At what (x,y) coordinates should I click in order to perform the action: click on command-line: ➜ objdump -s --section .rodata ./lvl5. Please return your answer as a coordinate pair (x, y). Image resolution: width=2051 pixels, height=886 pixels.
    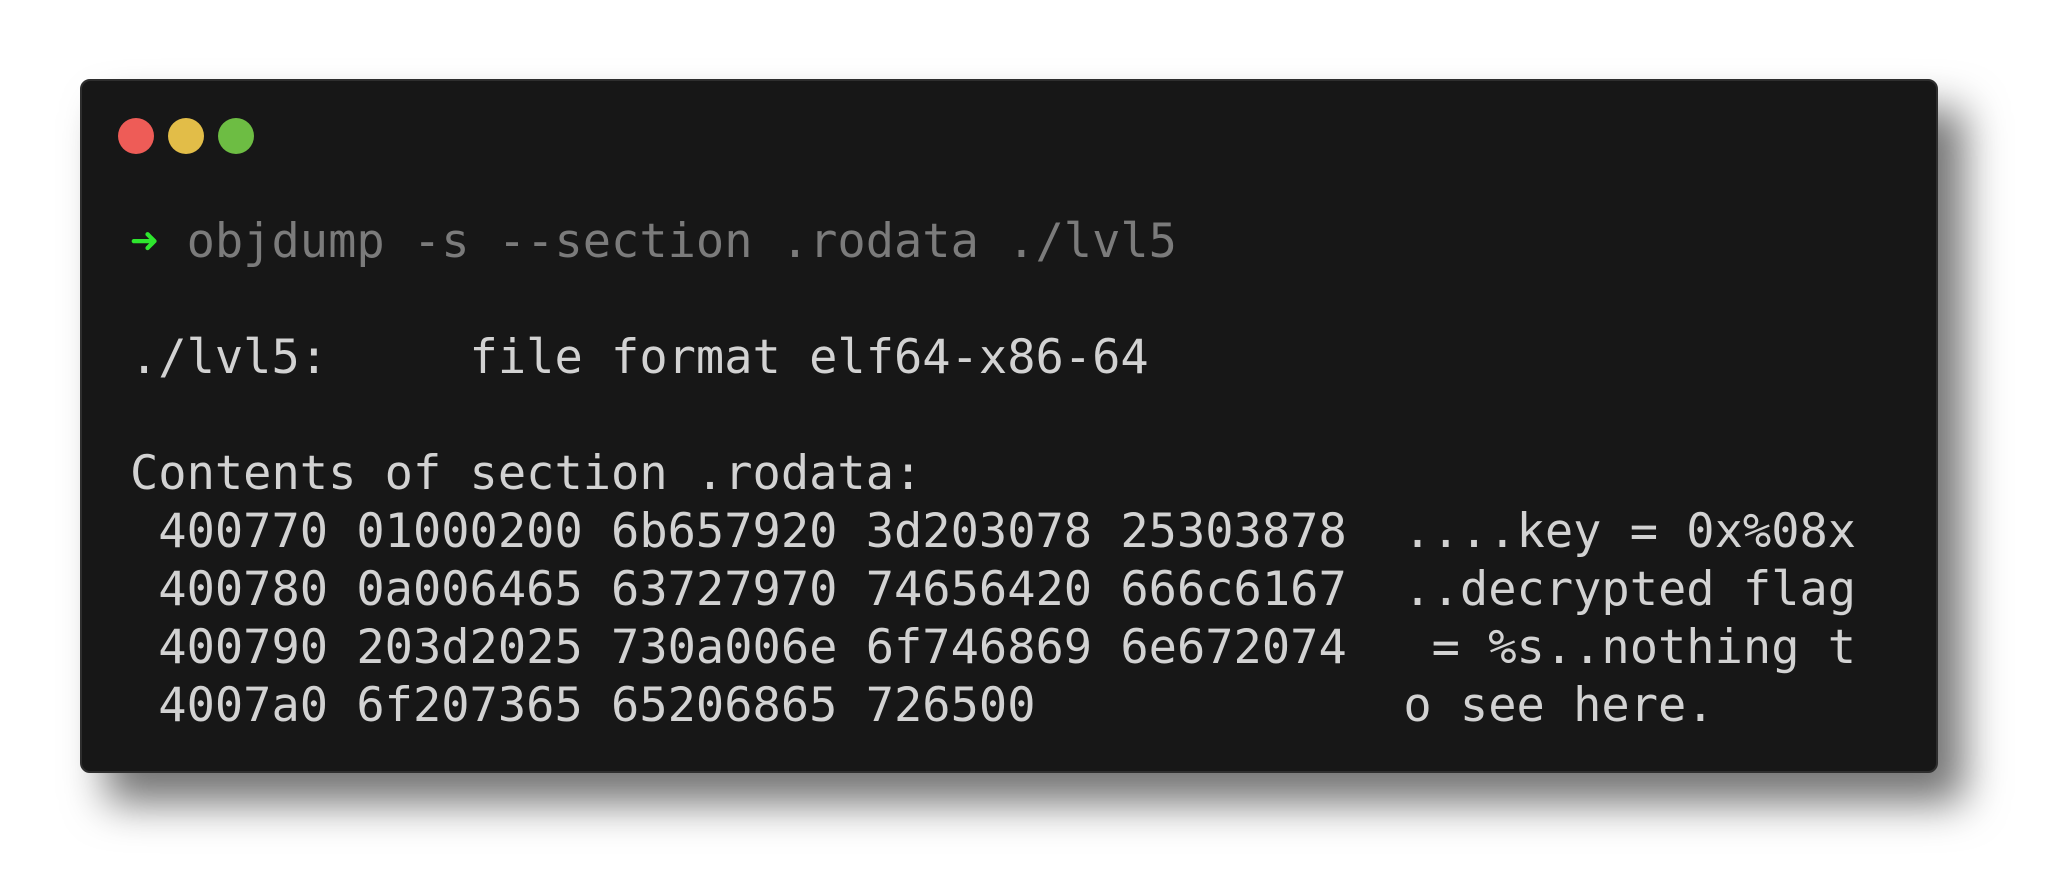
    Looking at the image, I should click on (653, 242).